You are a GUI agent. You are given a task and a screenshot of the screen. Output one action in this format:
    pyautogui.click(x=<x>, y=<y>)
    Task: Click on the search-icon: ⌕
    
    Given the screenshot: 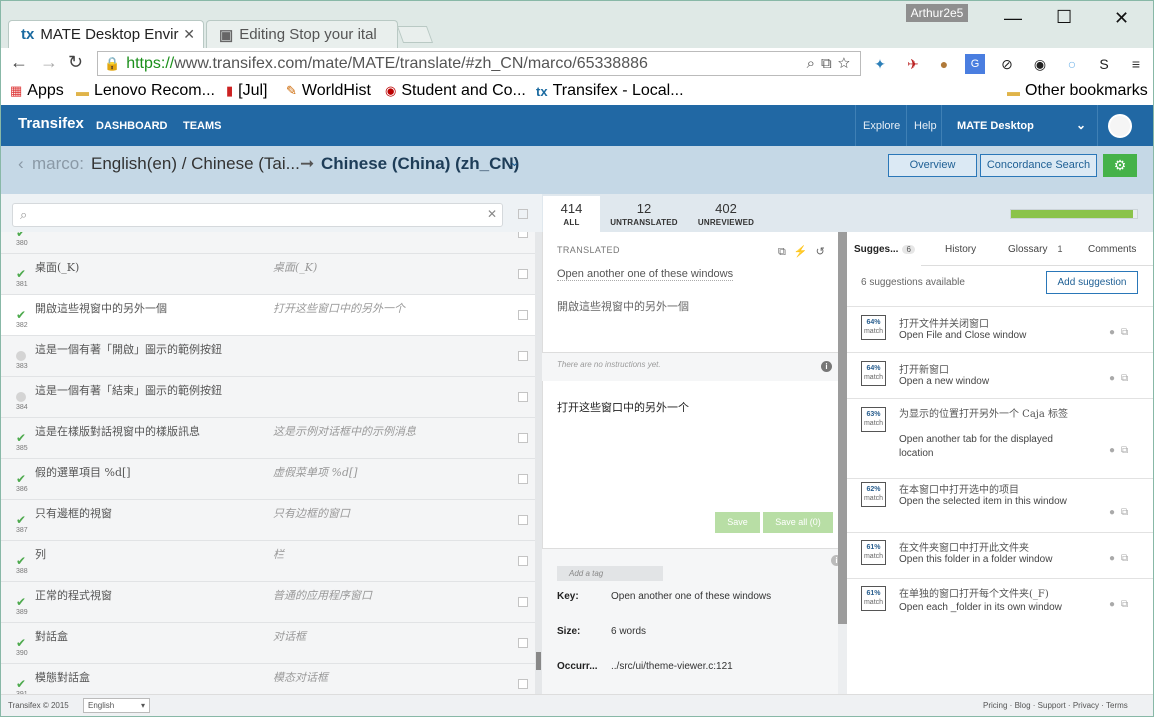 What is the action you would take?
    pyautogui.click(x=814, y=63)
    